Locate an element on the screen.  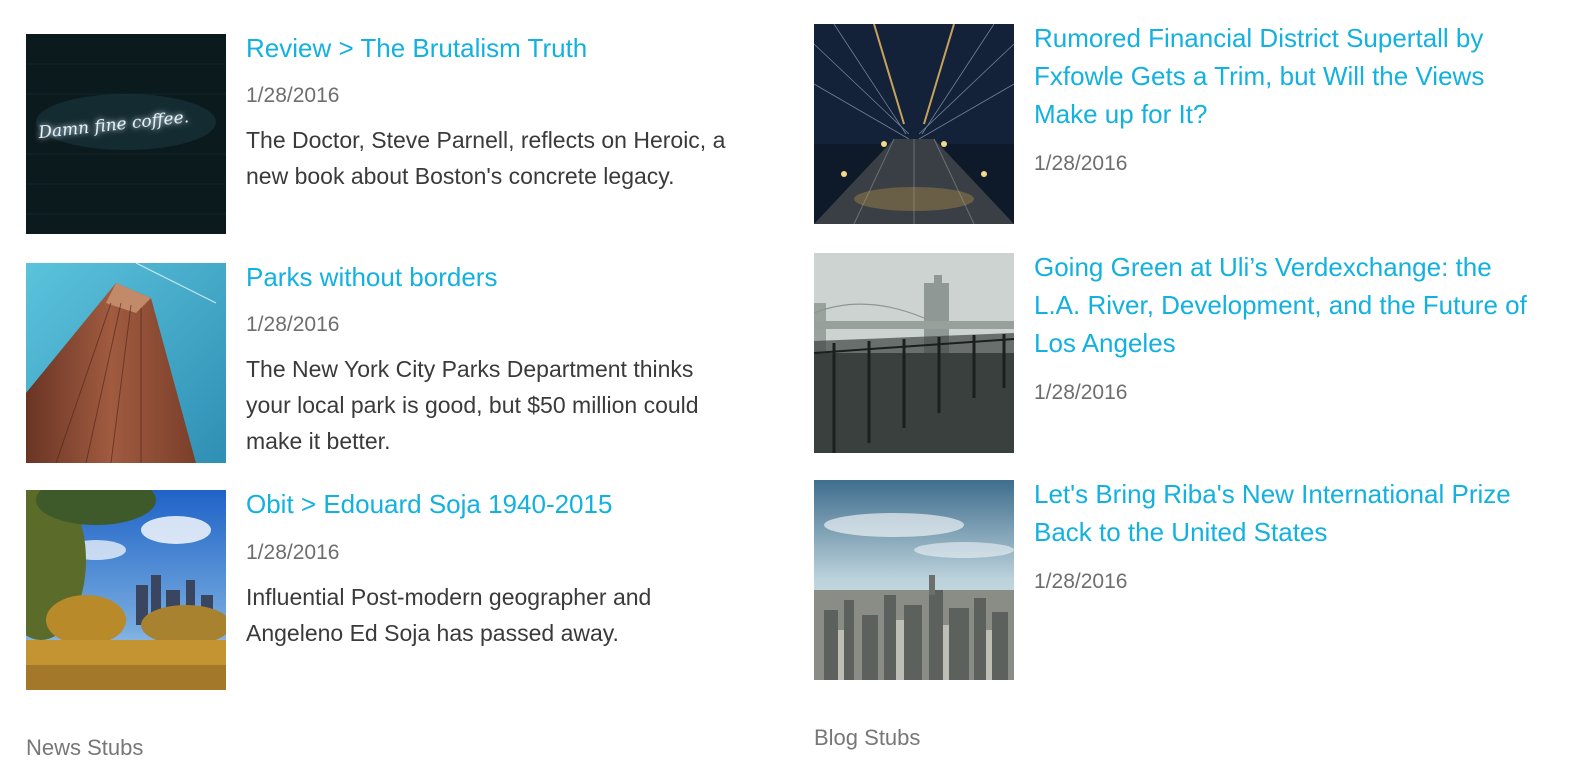
news-thumbnail-autumn-park is located at coordinates (126, 590).